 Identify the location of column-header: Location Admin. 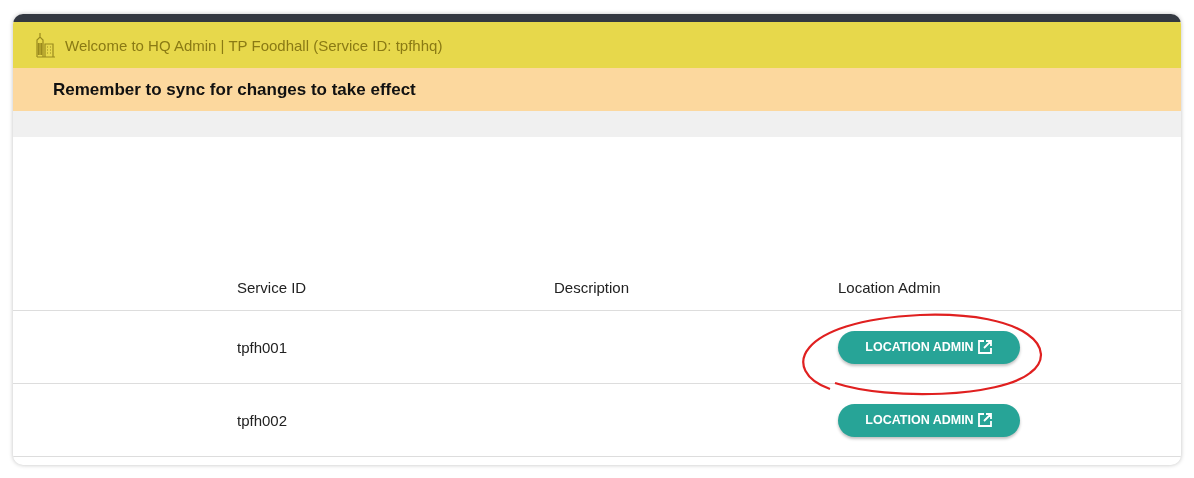
(890, 287).